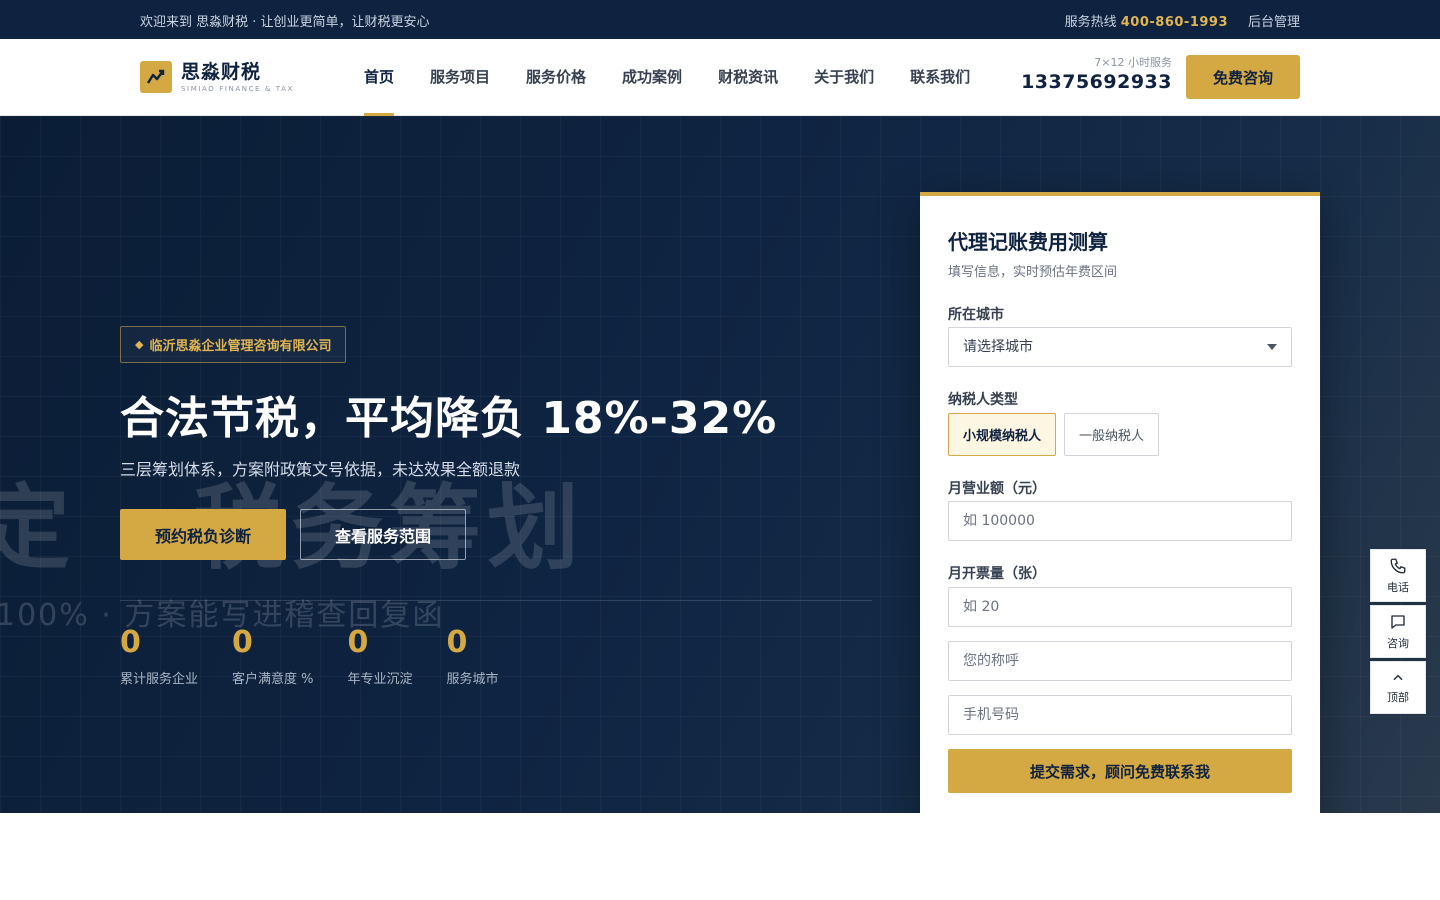 The image size is (1440, 900). What do you see at coordinates (1398, 587) in the screenshot?
I see `side-phone-label: 电话` at bounding box center [1398, 587].